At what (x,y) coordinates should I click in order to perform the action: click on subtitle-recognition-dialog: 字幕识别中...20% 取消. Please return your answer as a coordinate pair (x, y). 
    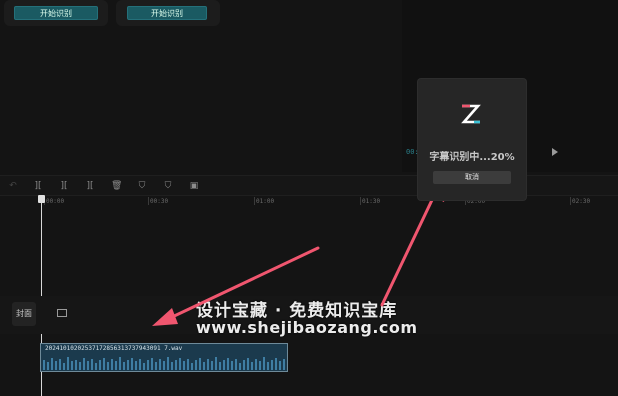
    Looking at the image, I should click on (472, 139).